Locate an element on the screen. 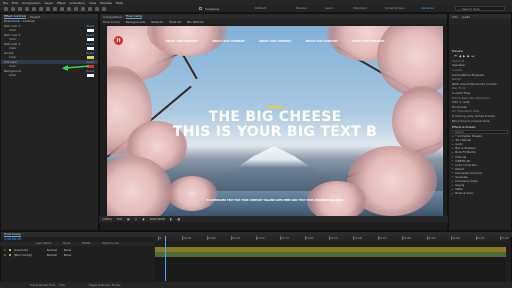 The width and height of the screenshot is (512, 288). toggle-transparency-icon: ▩ is located at coordinates (179, 219).